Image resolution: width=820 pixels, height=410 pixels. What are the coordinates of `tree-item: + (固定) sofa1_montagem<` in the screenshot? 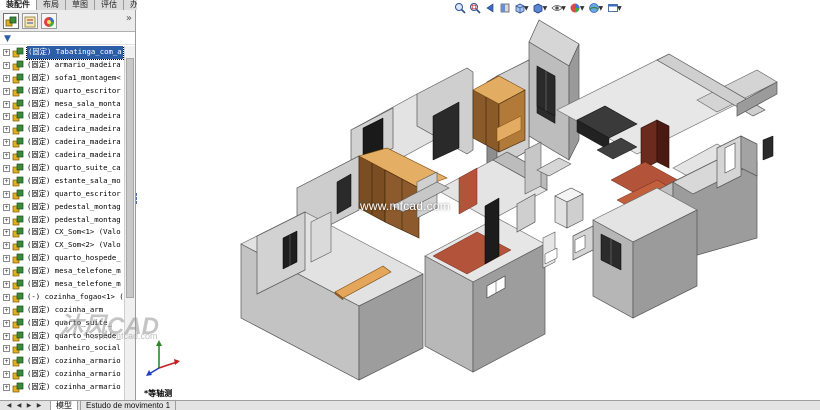 It's located at (62, 78).